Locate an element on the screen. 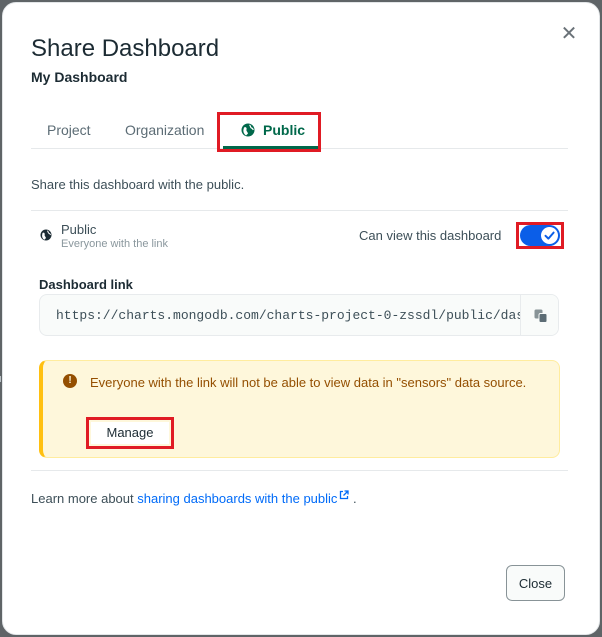 This screenshot has height=637, width=602. tab-project: Project is located at coordinates (69, 131).